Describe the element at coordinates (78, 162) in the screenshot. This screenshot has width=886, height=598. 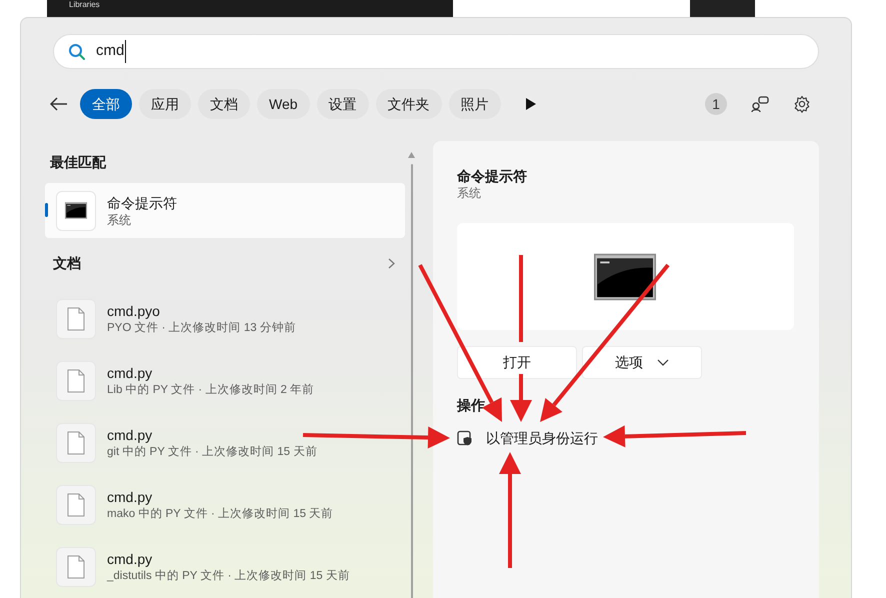
I see `section-heading: 最佳匹配` at that location.